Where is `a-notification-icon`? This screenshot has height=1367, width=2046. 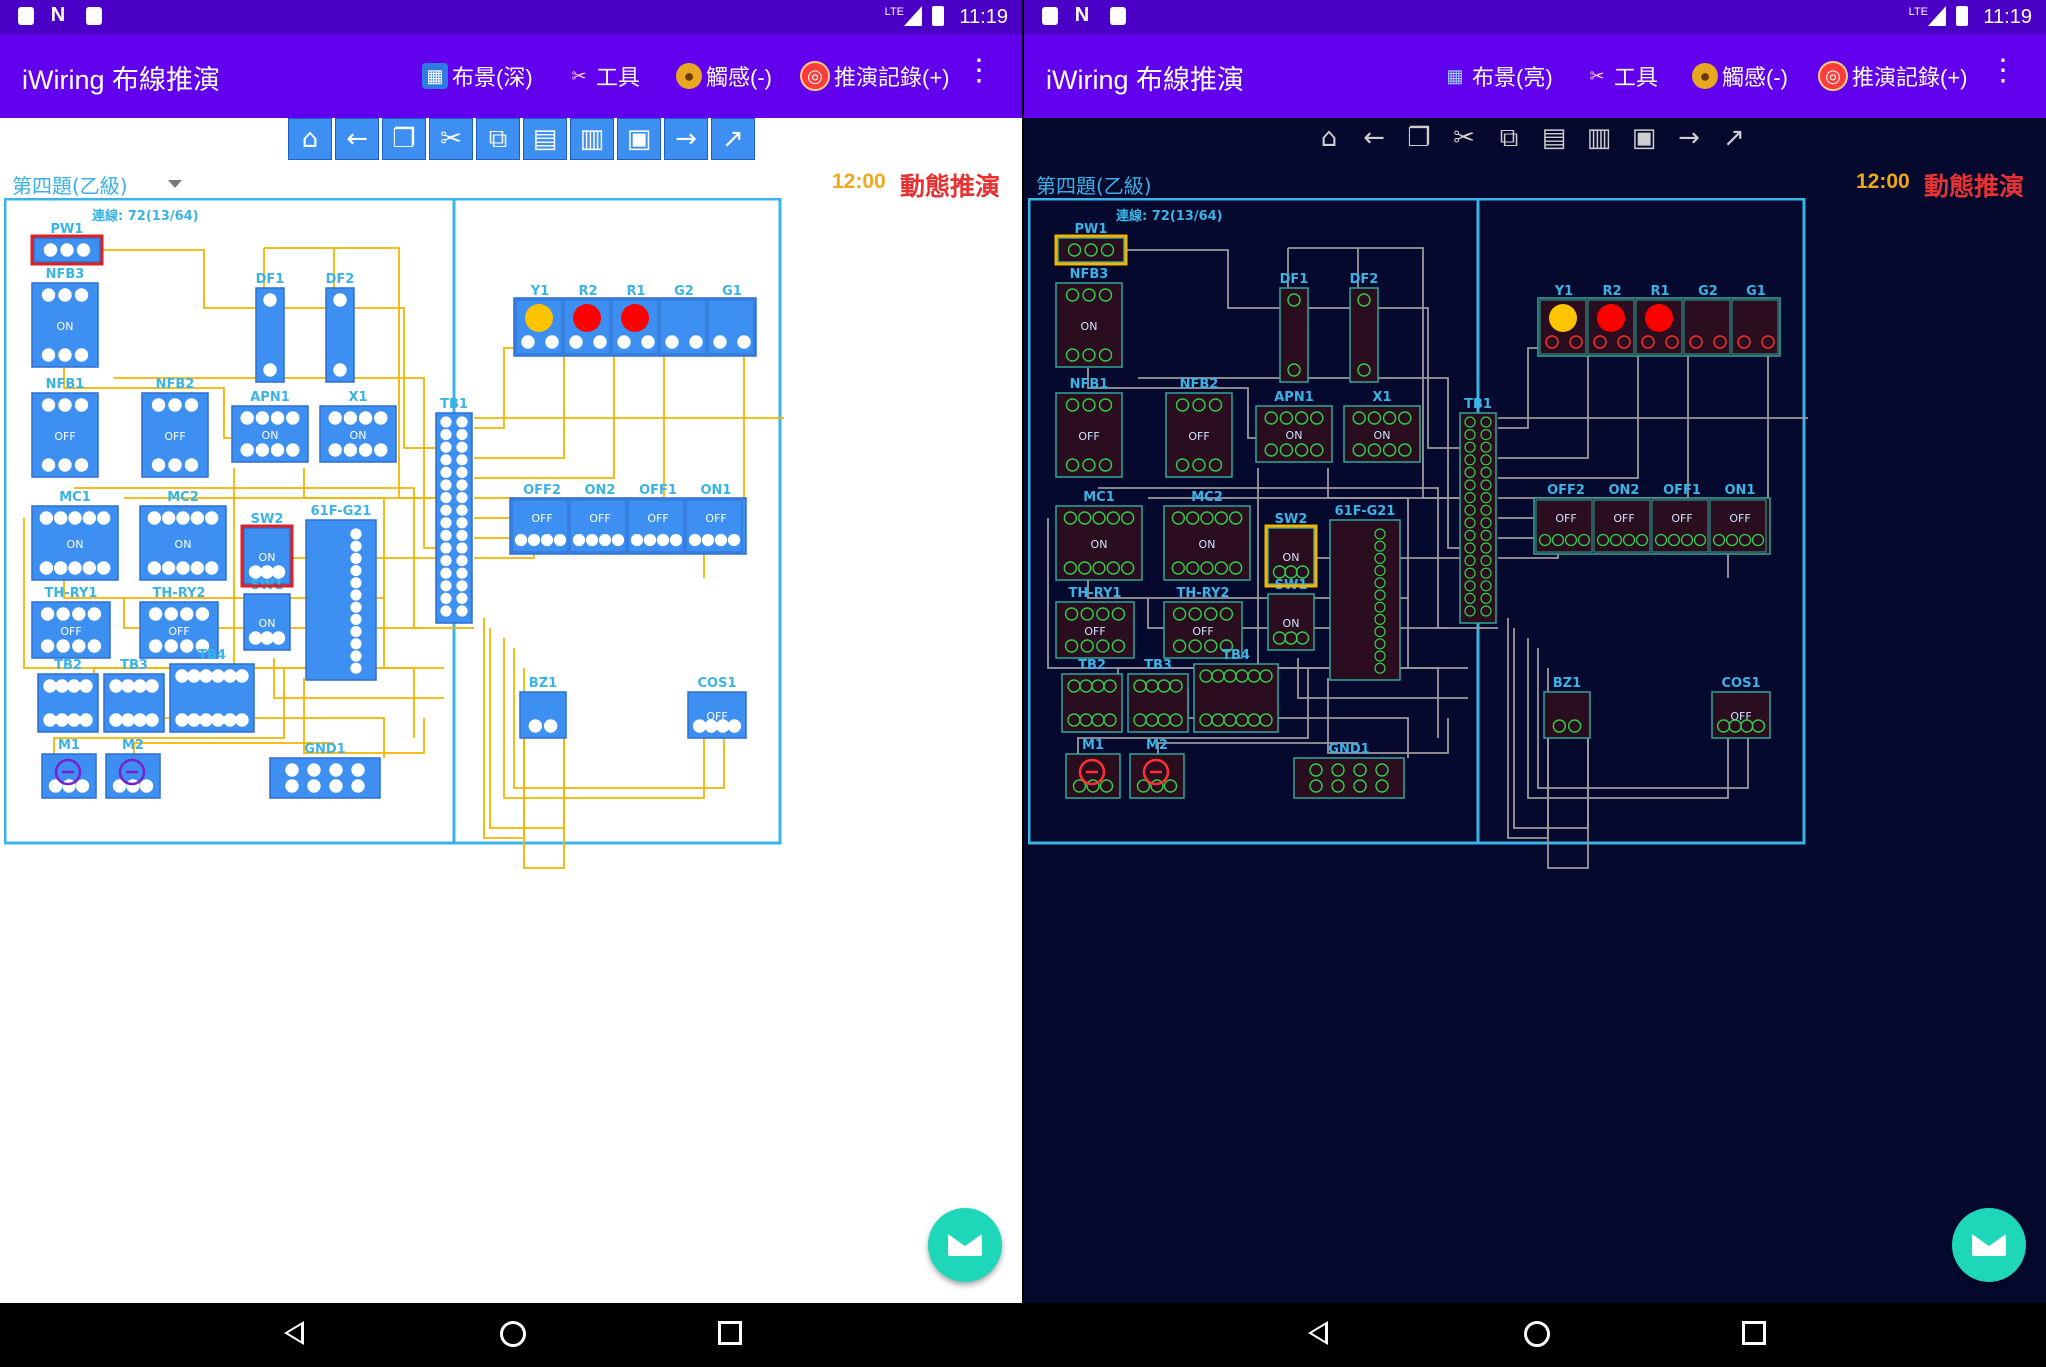
a-notification-icon is located at coordinates (94, 16).